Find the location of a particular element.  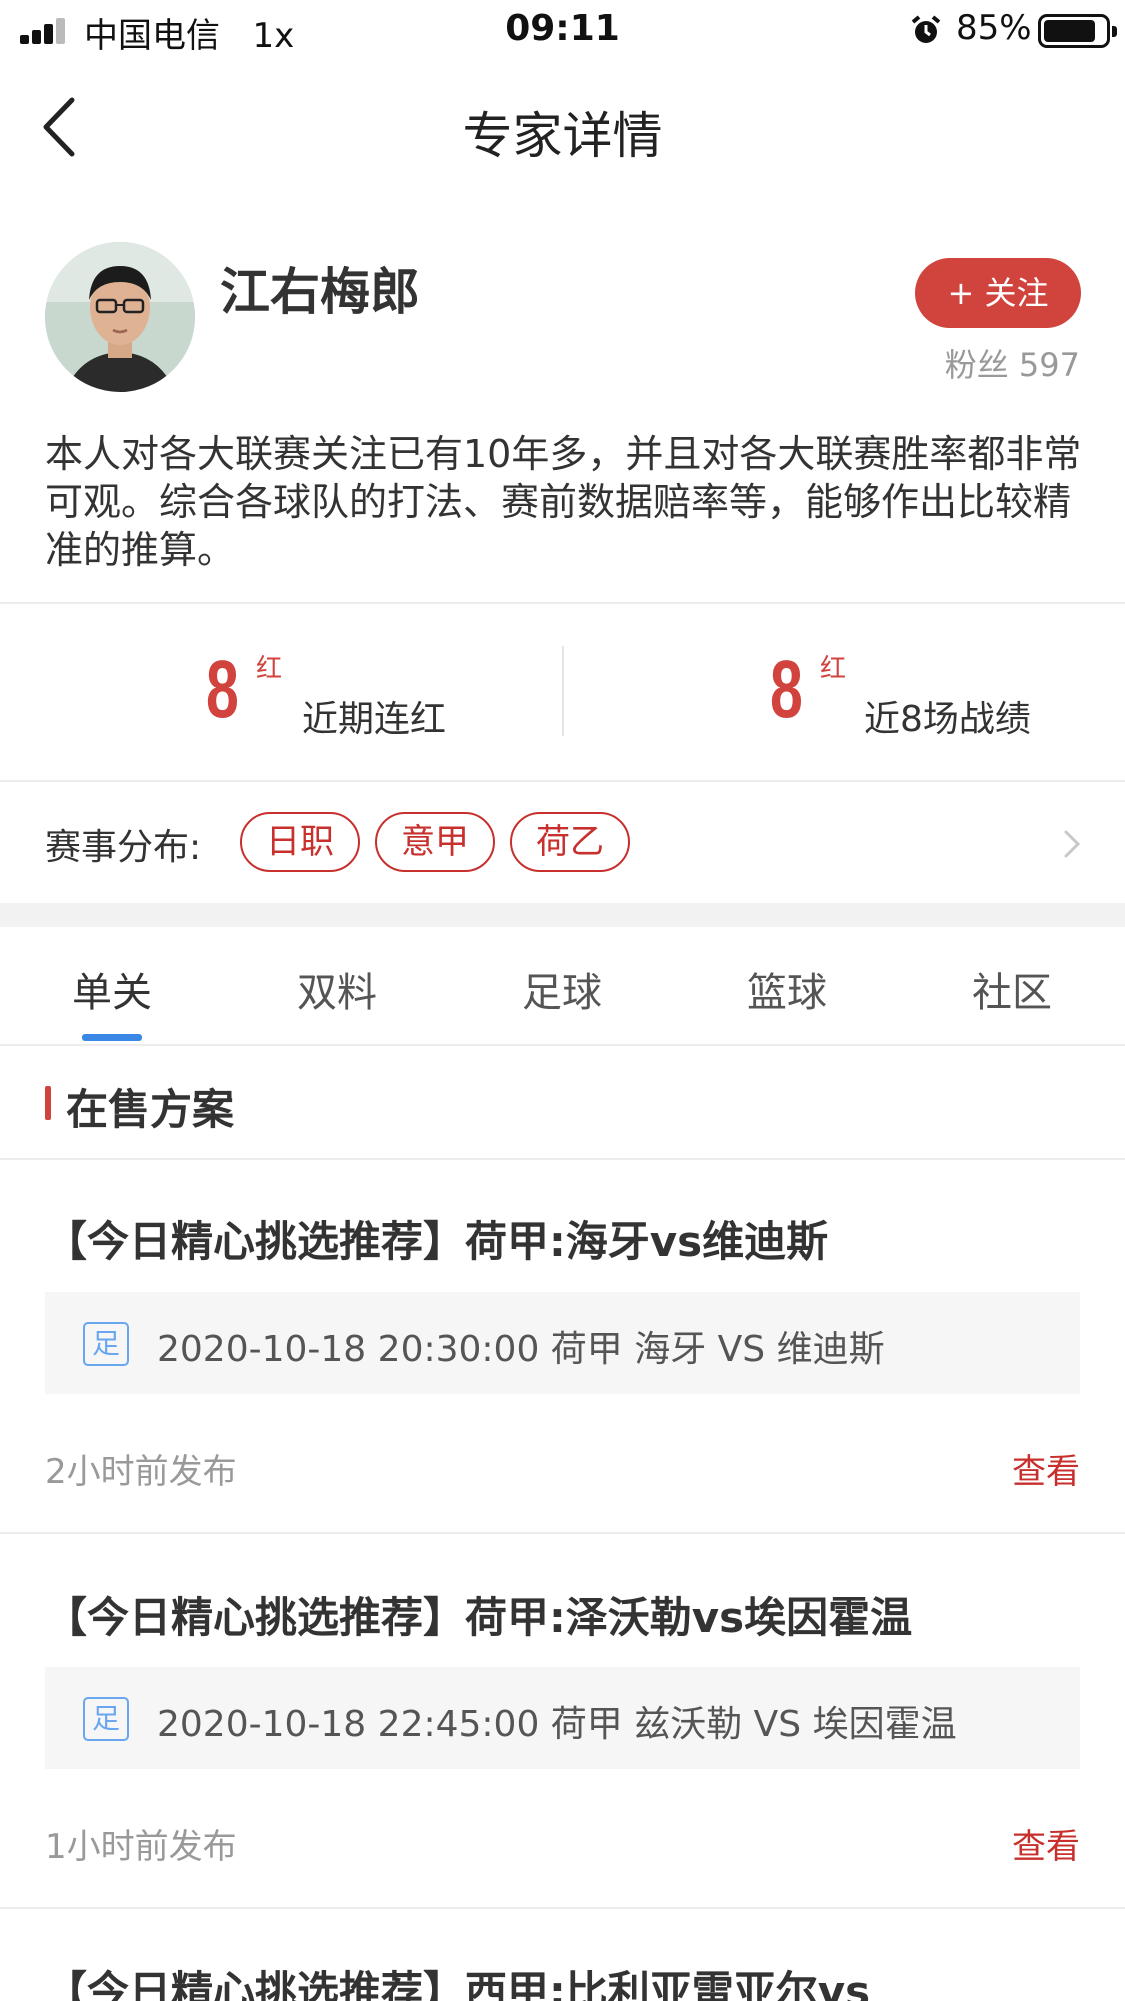

avatar is located at coordinates (120, 317).